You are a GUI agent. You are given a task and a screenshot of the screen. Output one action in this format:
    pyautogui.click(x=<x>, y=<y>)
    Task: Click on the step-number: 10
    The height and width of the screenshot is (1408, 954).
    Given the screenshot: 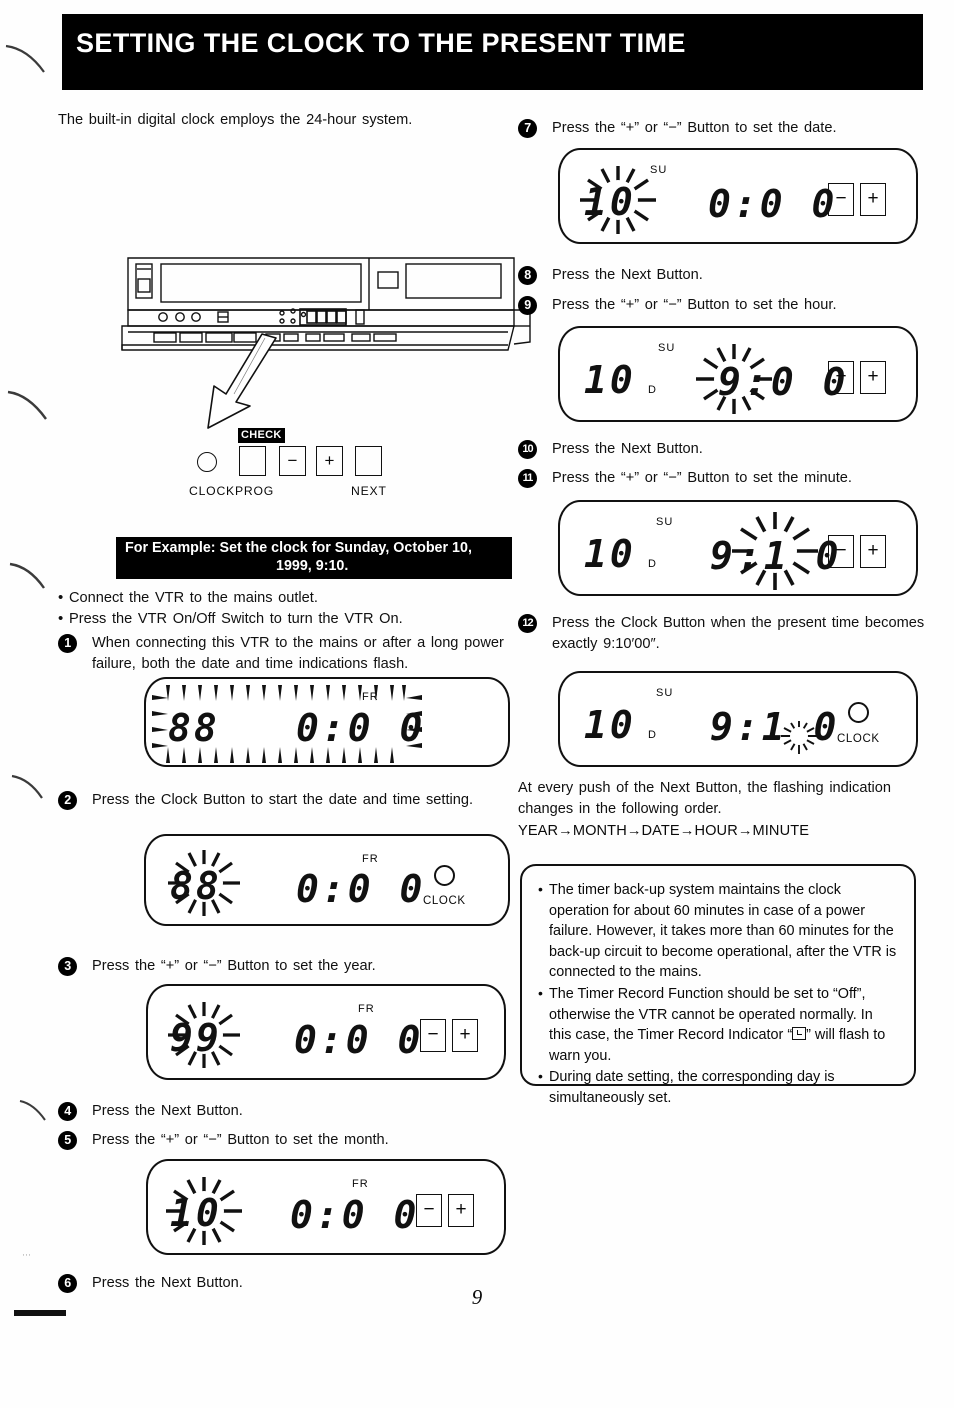 What is the action you would take?
    pyautogui.click(x=527, y=449)
    